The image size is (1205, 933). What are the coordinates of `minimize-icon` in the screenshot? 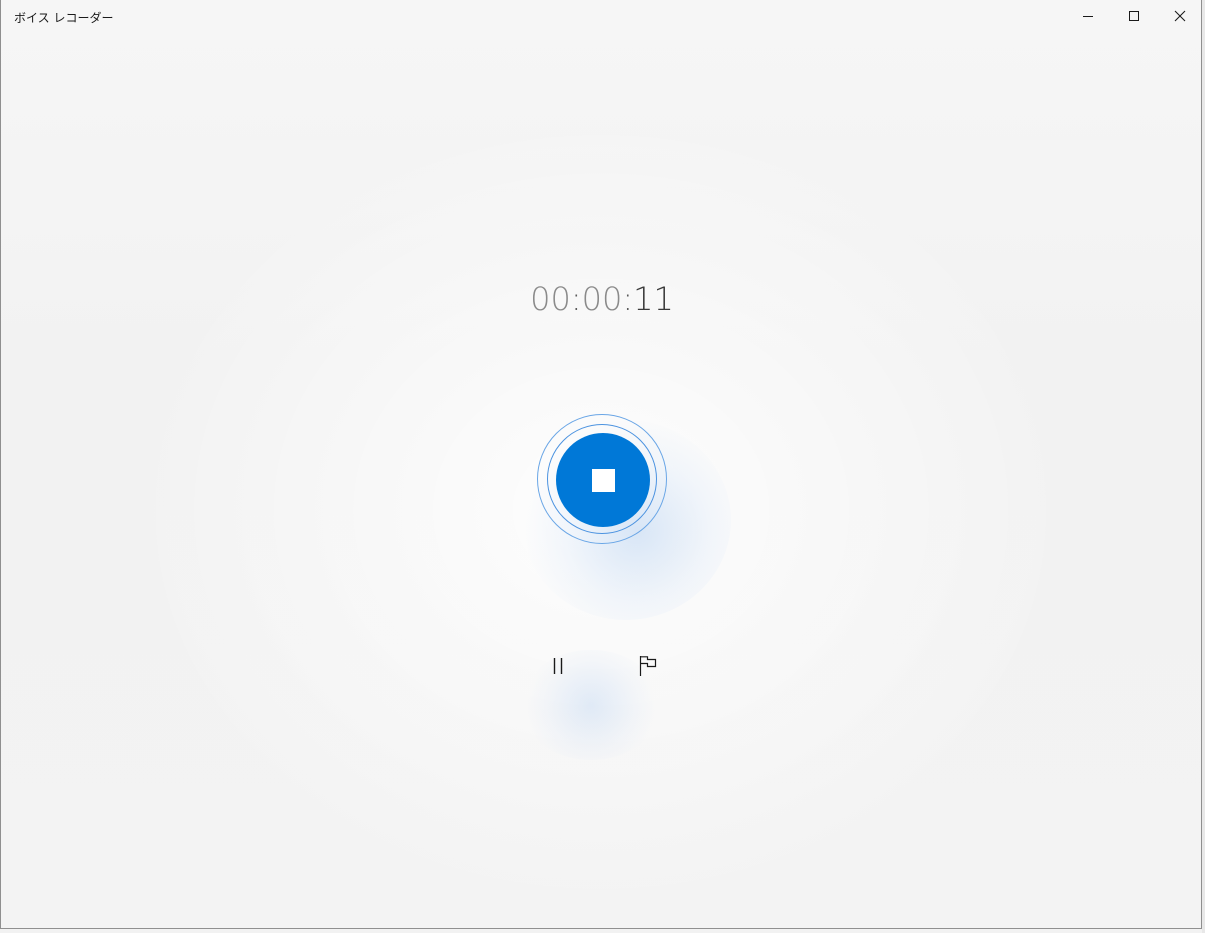 It's located at (1088, 16).